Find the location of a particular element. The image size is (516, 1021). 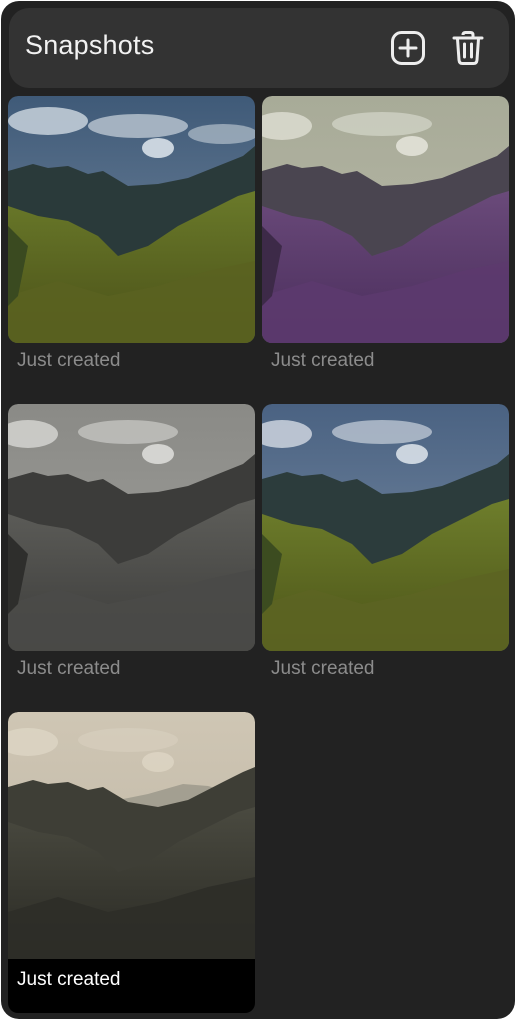

snapshot-card-selected: Just created is located at coordinates (131, 862).